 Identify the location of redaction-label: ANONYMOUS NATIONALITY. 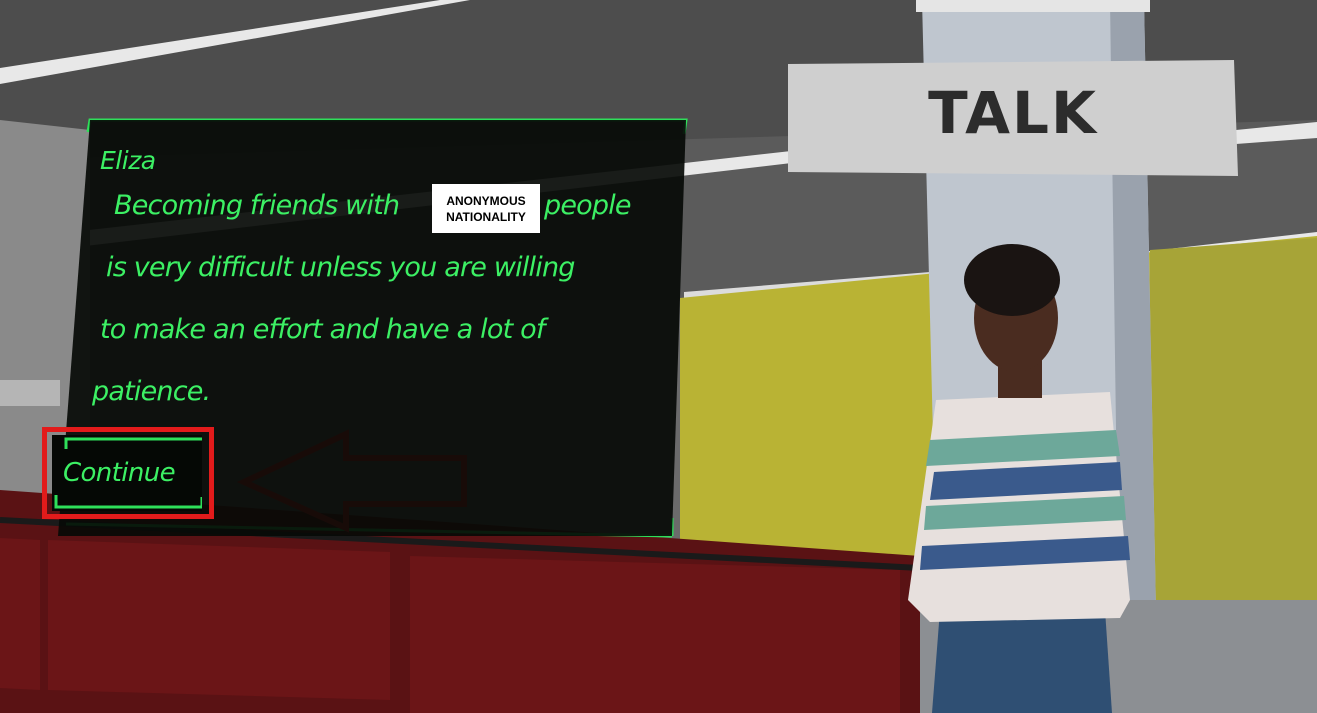
(486, 208).